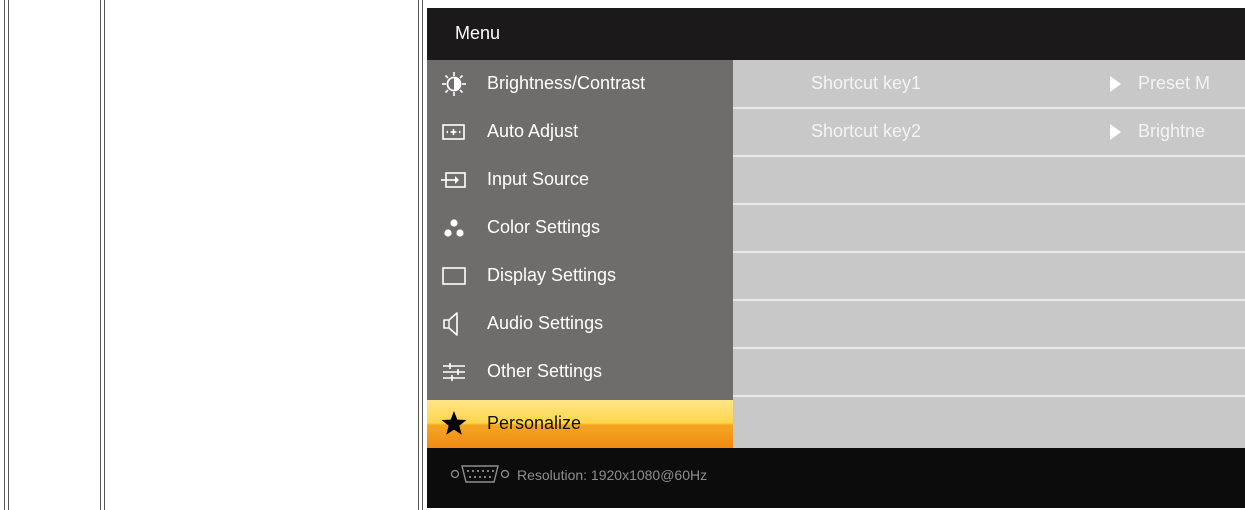  I want to click on submenu-row-shortcut-key2: Shortcut key2 Brightne, so click(989, 132).